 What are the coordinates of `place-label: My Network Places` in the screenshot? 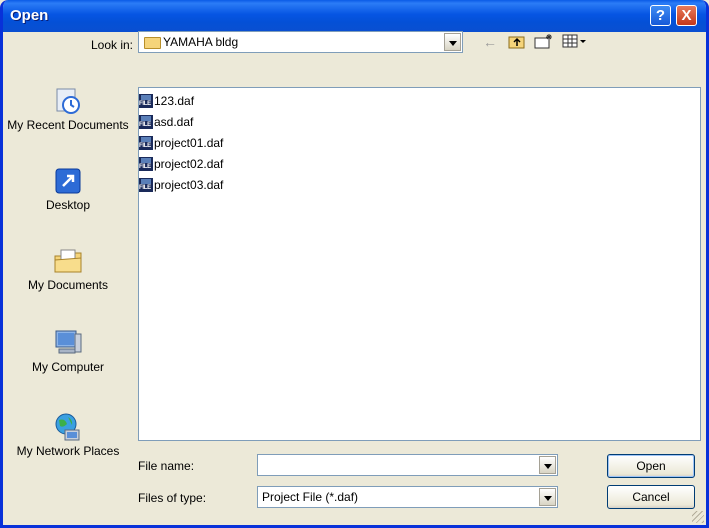 It's located at (68, 451).